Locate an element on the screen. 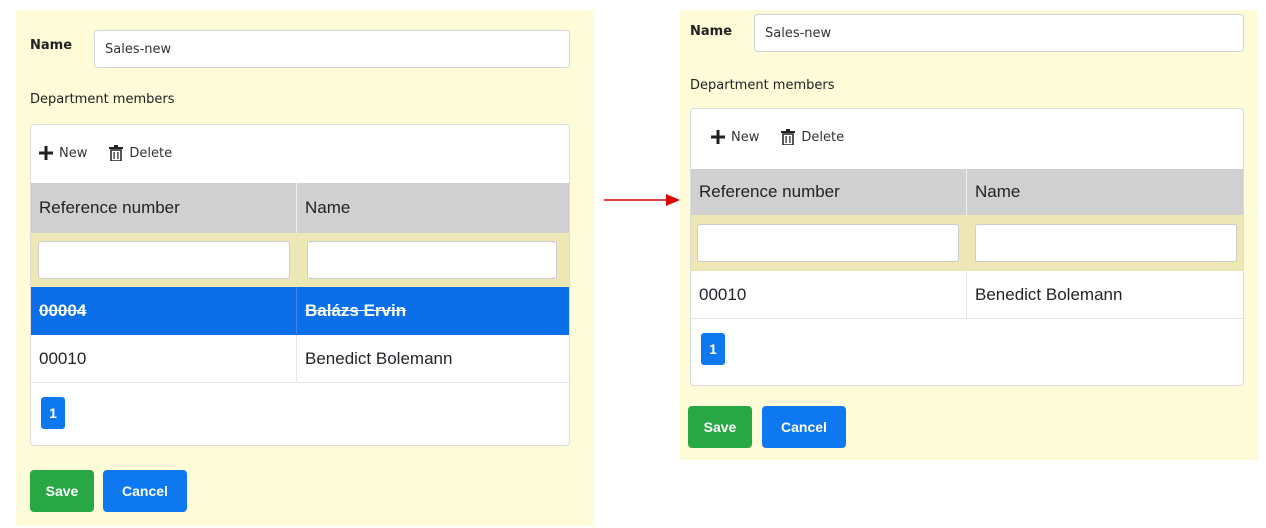 This screenshot has width=1266, height=528. cell-reference-number: 00004 is located at coordinates (164, 310).